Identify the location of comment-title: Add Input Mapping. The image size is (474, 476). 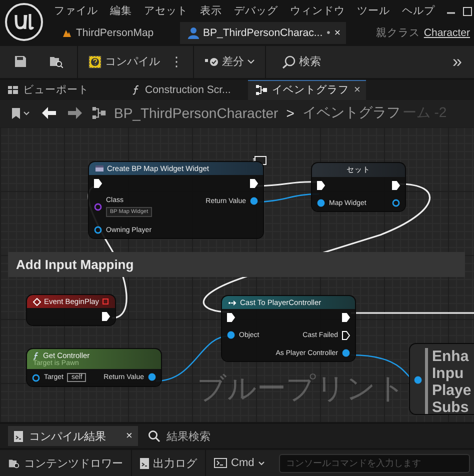
(236, 265).